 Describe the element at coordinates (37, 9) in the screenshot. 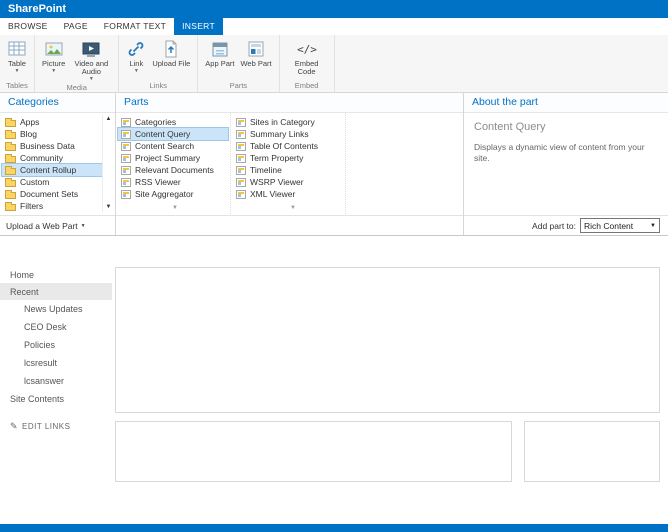

I see `suite-brand: SharePoint` at that location.